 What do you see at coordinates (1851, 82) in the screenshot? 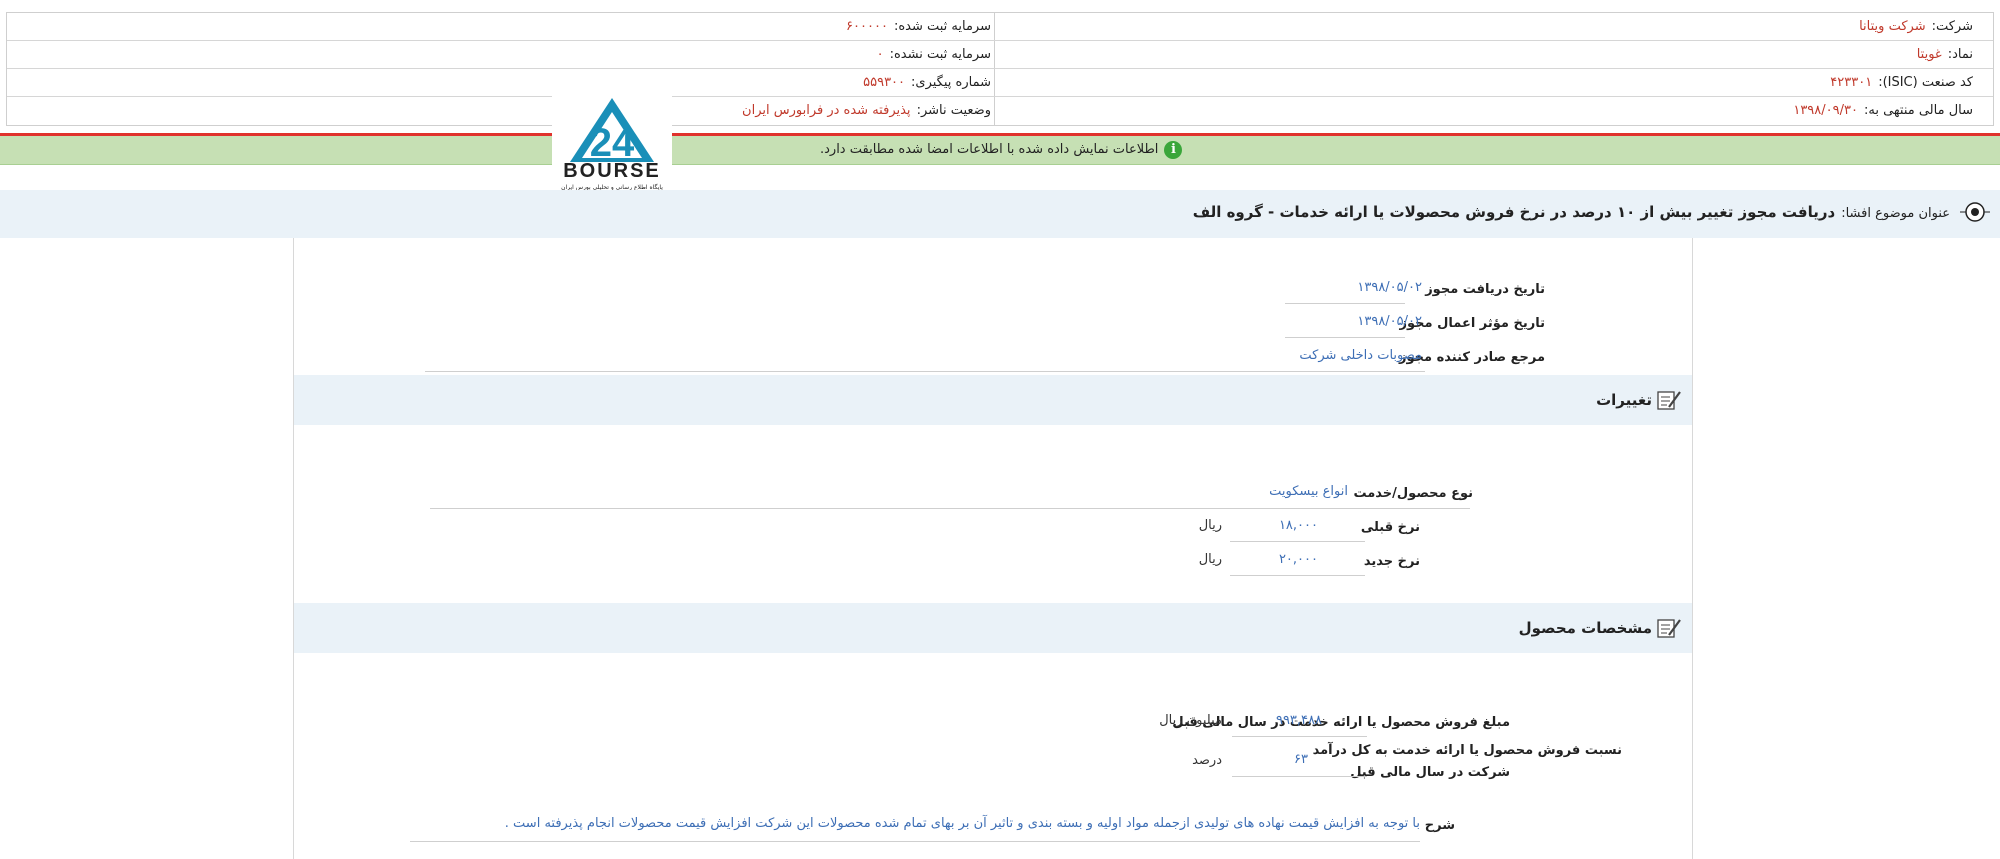
I see `isic-code: ۴۲۳۳۰۱` at bounding box center [1851, 82].